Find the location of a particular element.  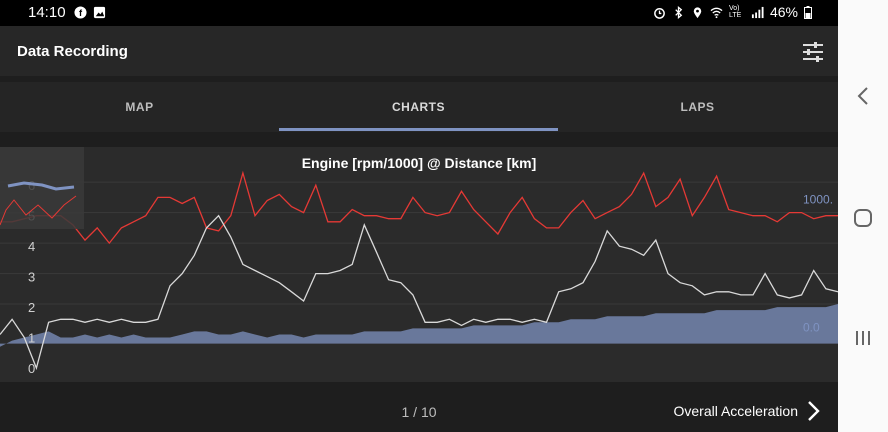

battery-percent: 46% is located at coordinates (783, 12).